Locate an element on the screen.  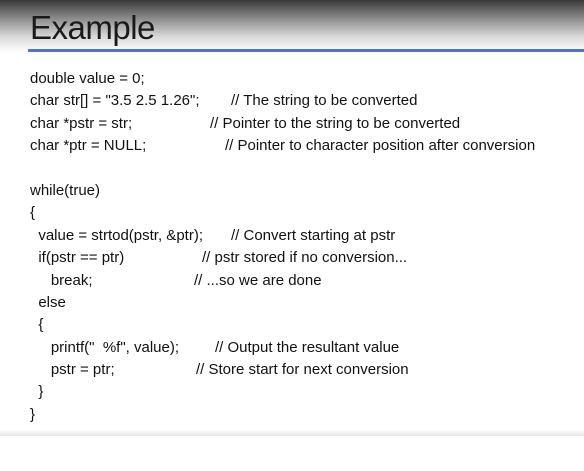
code-text: value = strtod(pstr, &ptr); is located at coordinates (116, 235).